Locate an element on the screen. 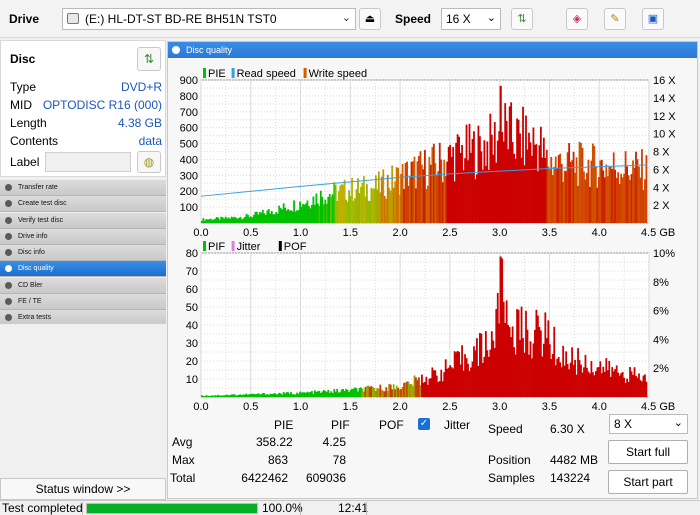 The height and width of the screenshot is (515, 700). eject-icon: ⏏ is located at coordinates (370, 19).